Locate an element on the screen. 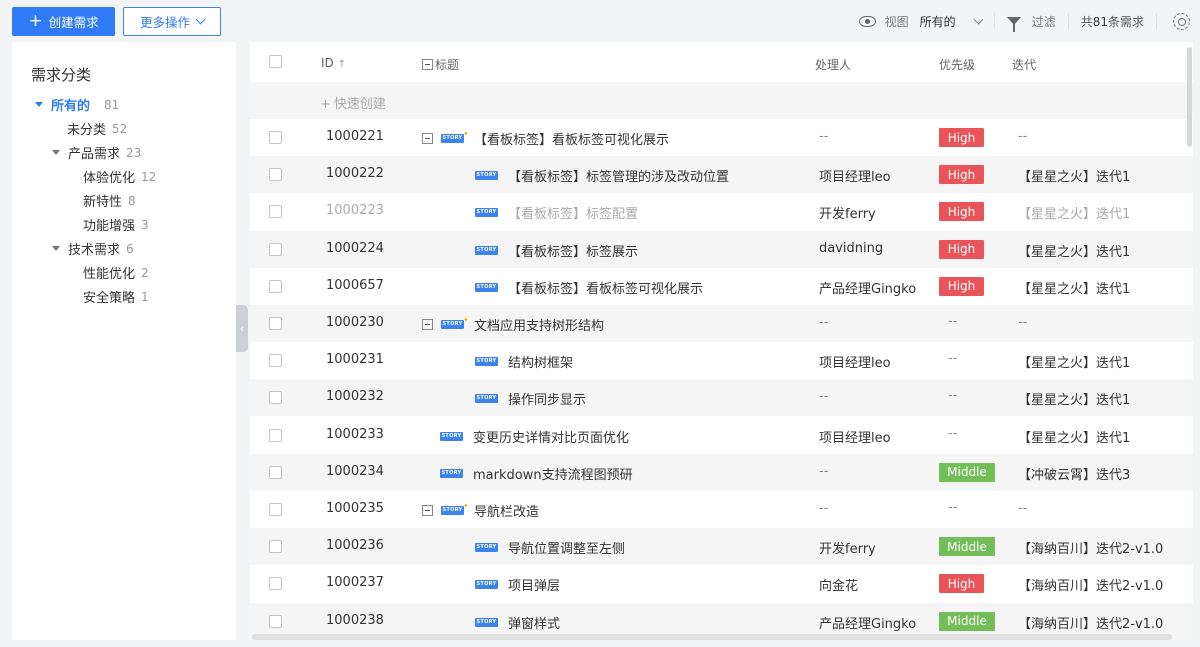 The height and width of the screenshot is (647, 1200). row-title: STORY markdown支持流程图预研 is located at coordinates (536, 473).